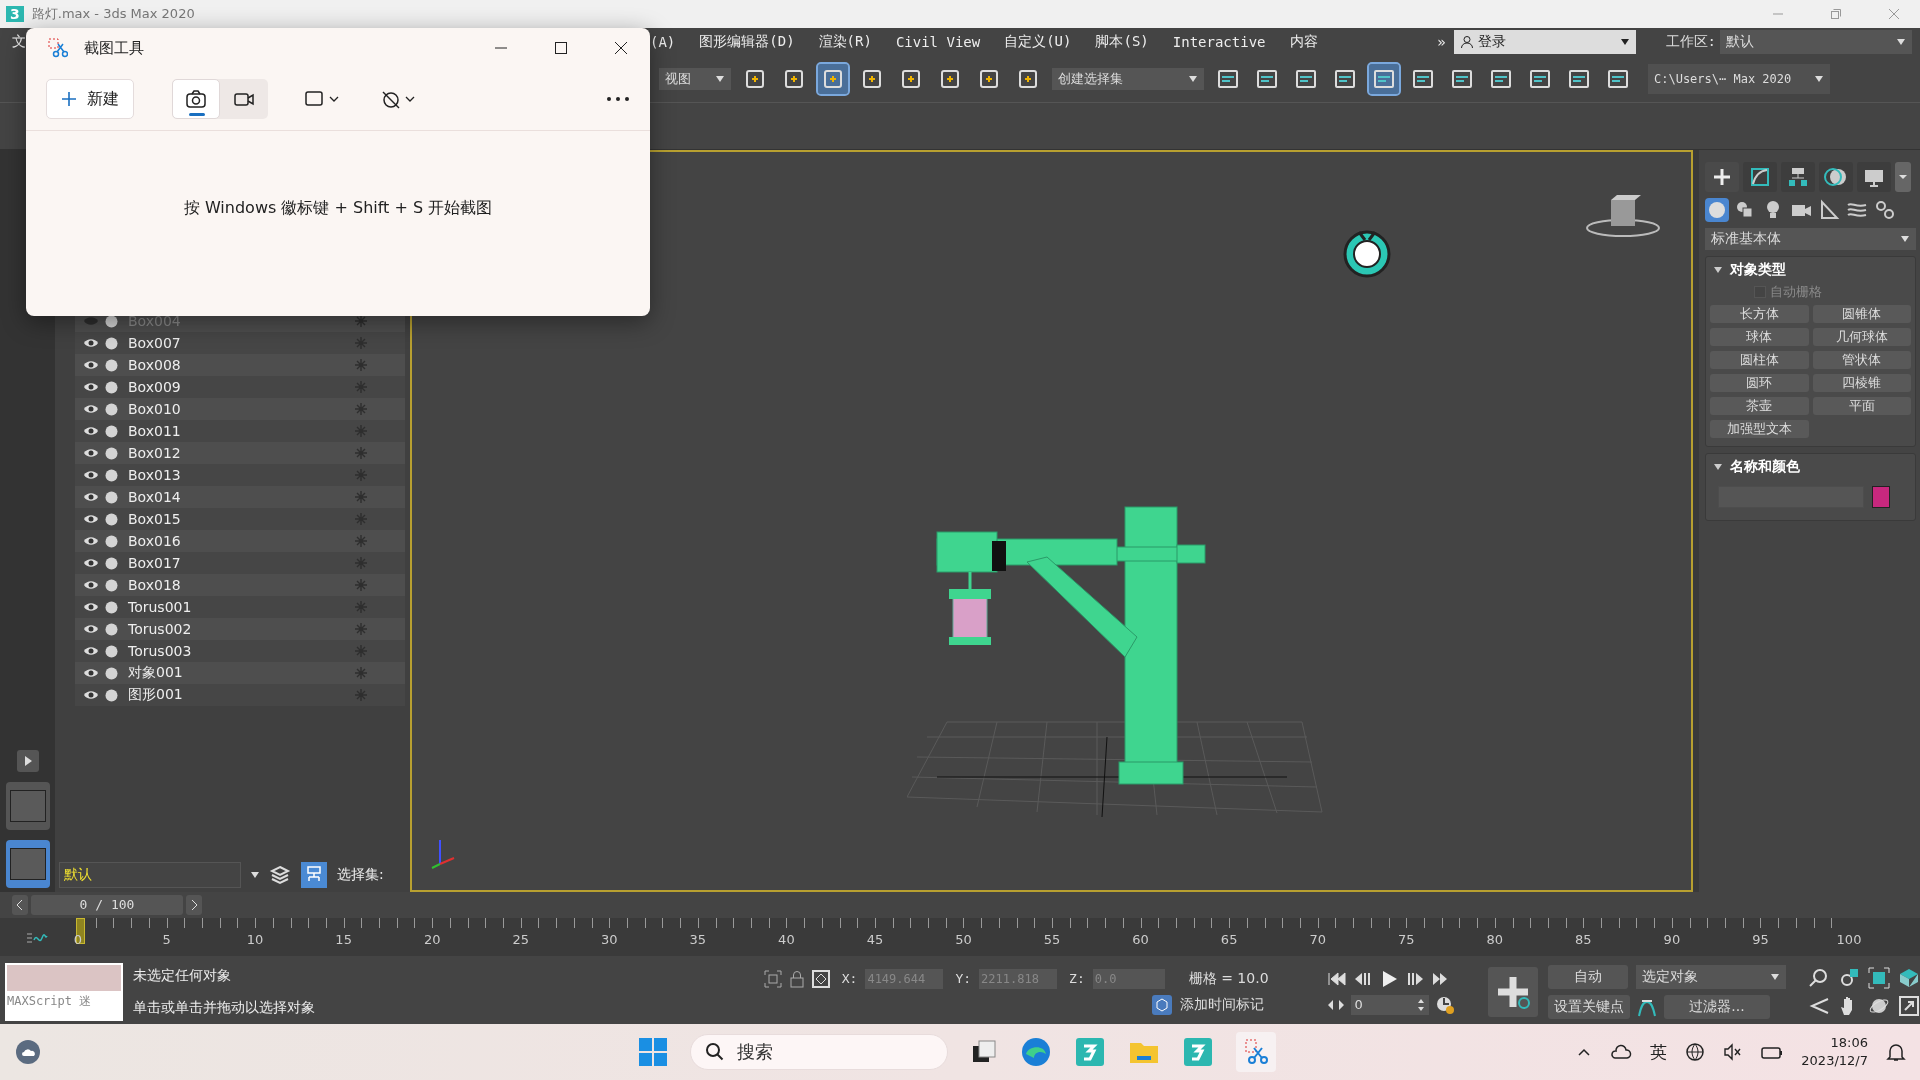  Describe the element at coordinates (1335, 1004) in the screenshot. I see `key-mode-icon` at that location.